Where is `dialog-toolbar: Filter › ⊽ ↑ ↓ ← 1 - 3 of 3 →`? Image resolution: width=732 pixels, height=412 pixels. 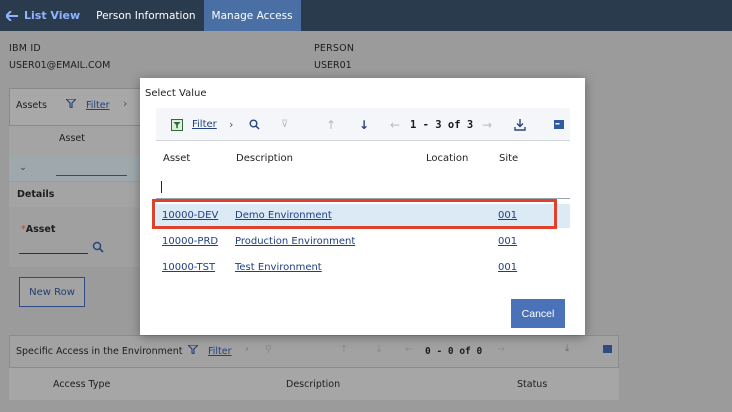
dialog-toolbar: Filter › ⊽ ↑ ↓ ← 1 - 3 of 3 → is located at coordinates (363, 124).